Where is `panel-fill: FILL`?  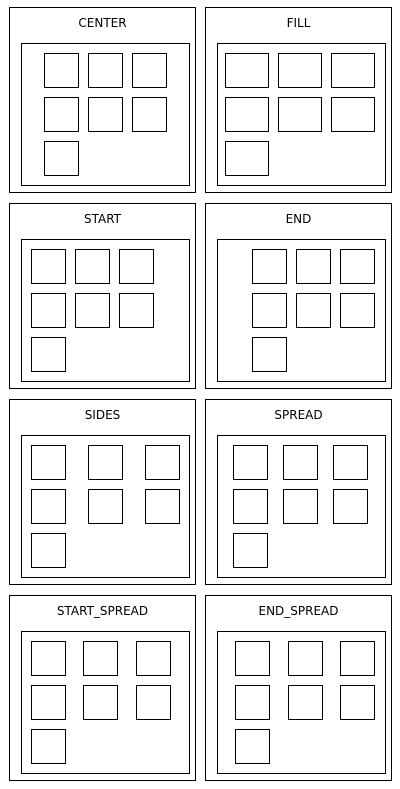 panel-fill: FILL is located at coordinates (298, 100).